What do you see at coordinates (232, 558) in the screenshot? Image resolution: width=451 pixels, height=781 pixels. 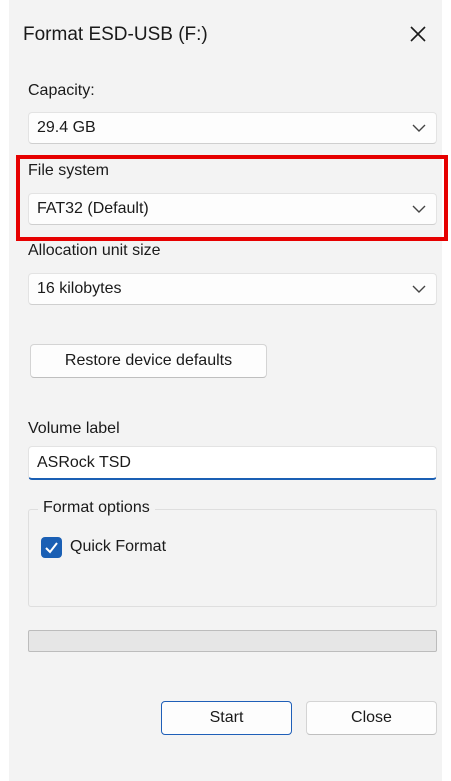 I see `format-options-group` at bounding box center [232, 558].